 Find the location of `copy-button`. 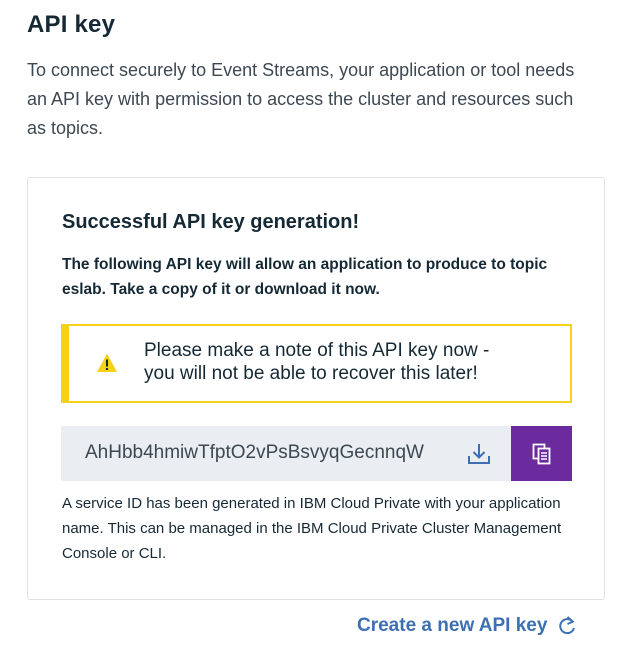

copy-button is located at coordinates (541, 453).